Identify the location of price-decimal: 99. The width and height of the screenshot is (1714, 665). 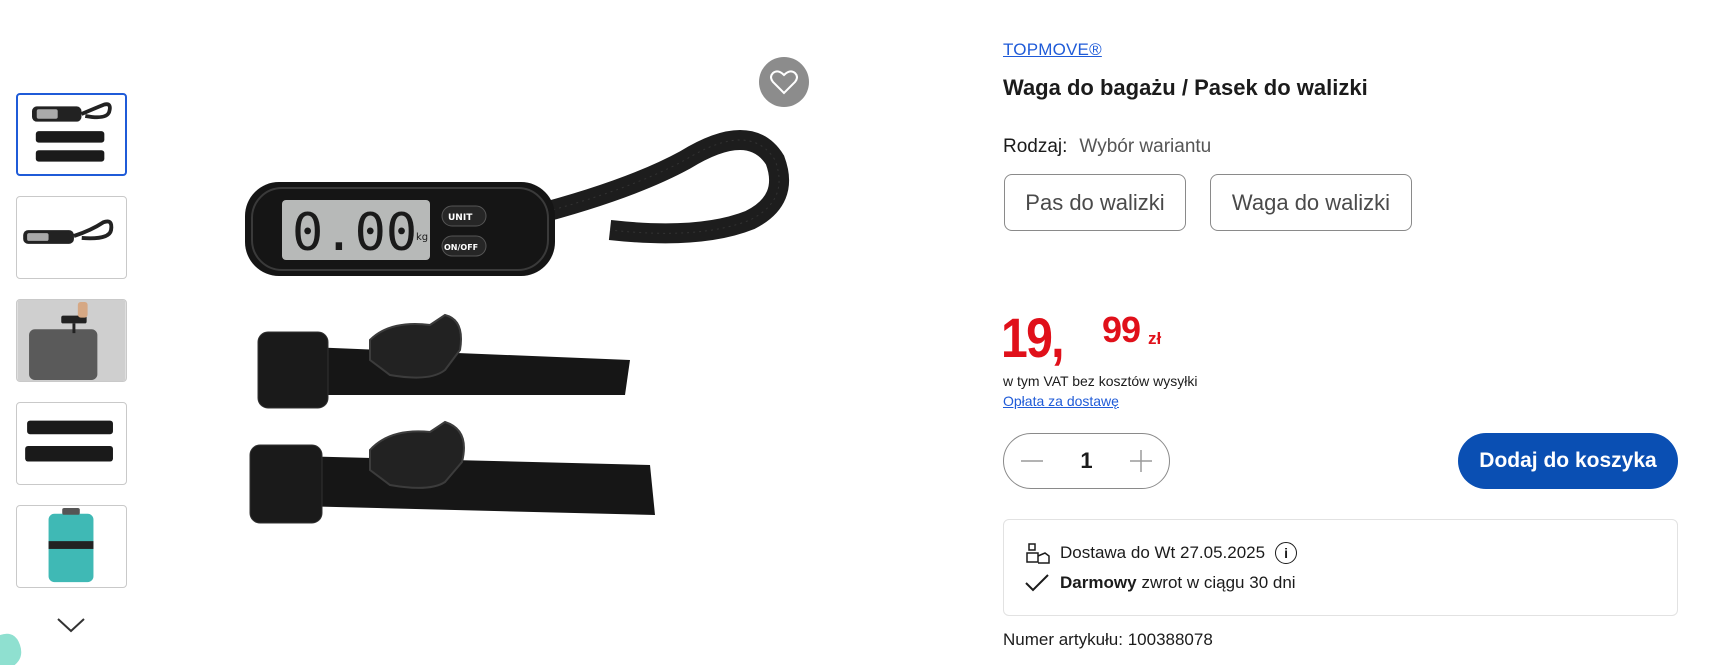
(1121, 329).